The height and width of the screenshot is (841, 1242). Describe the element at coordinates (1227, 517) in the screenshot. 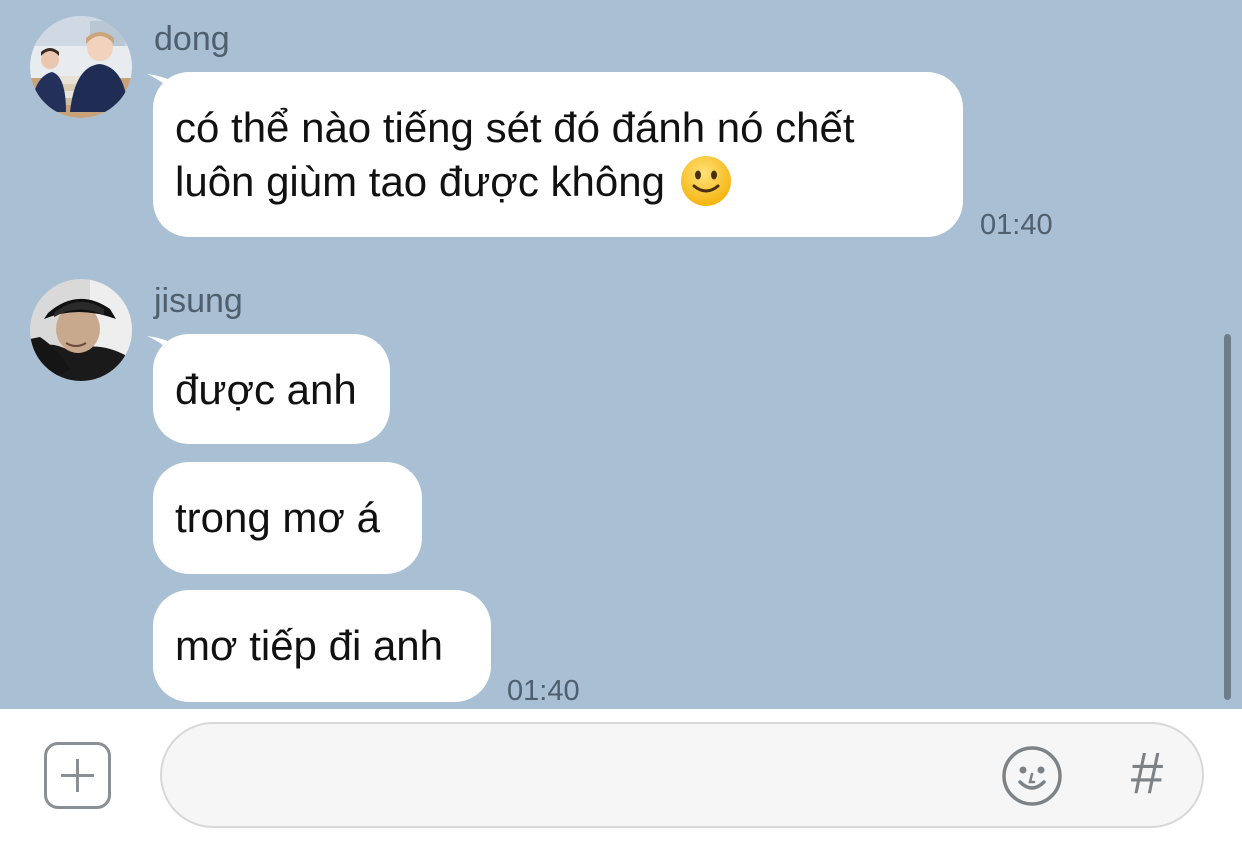

I see `scrollbar` at that location.